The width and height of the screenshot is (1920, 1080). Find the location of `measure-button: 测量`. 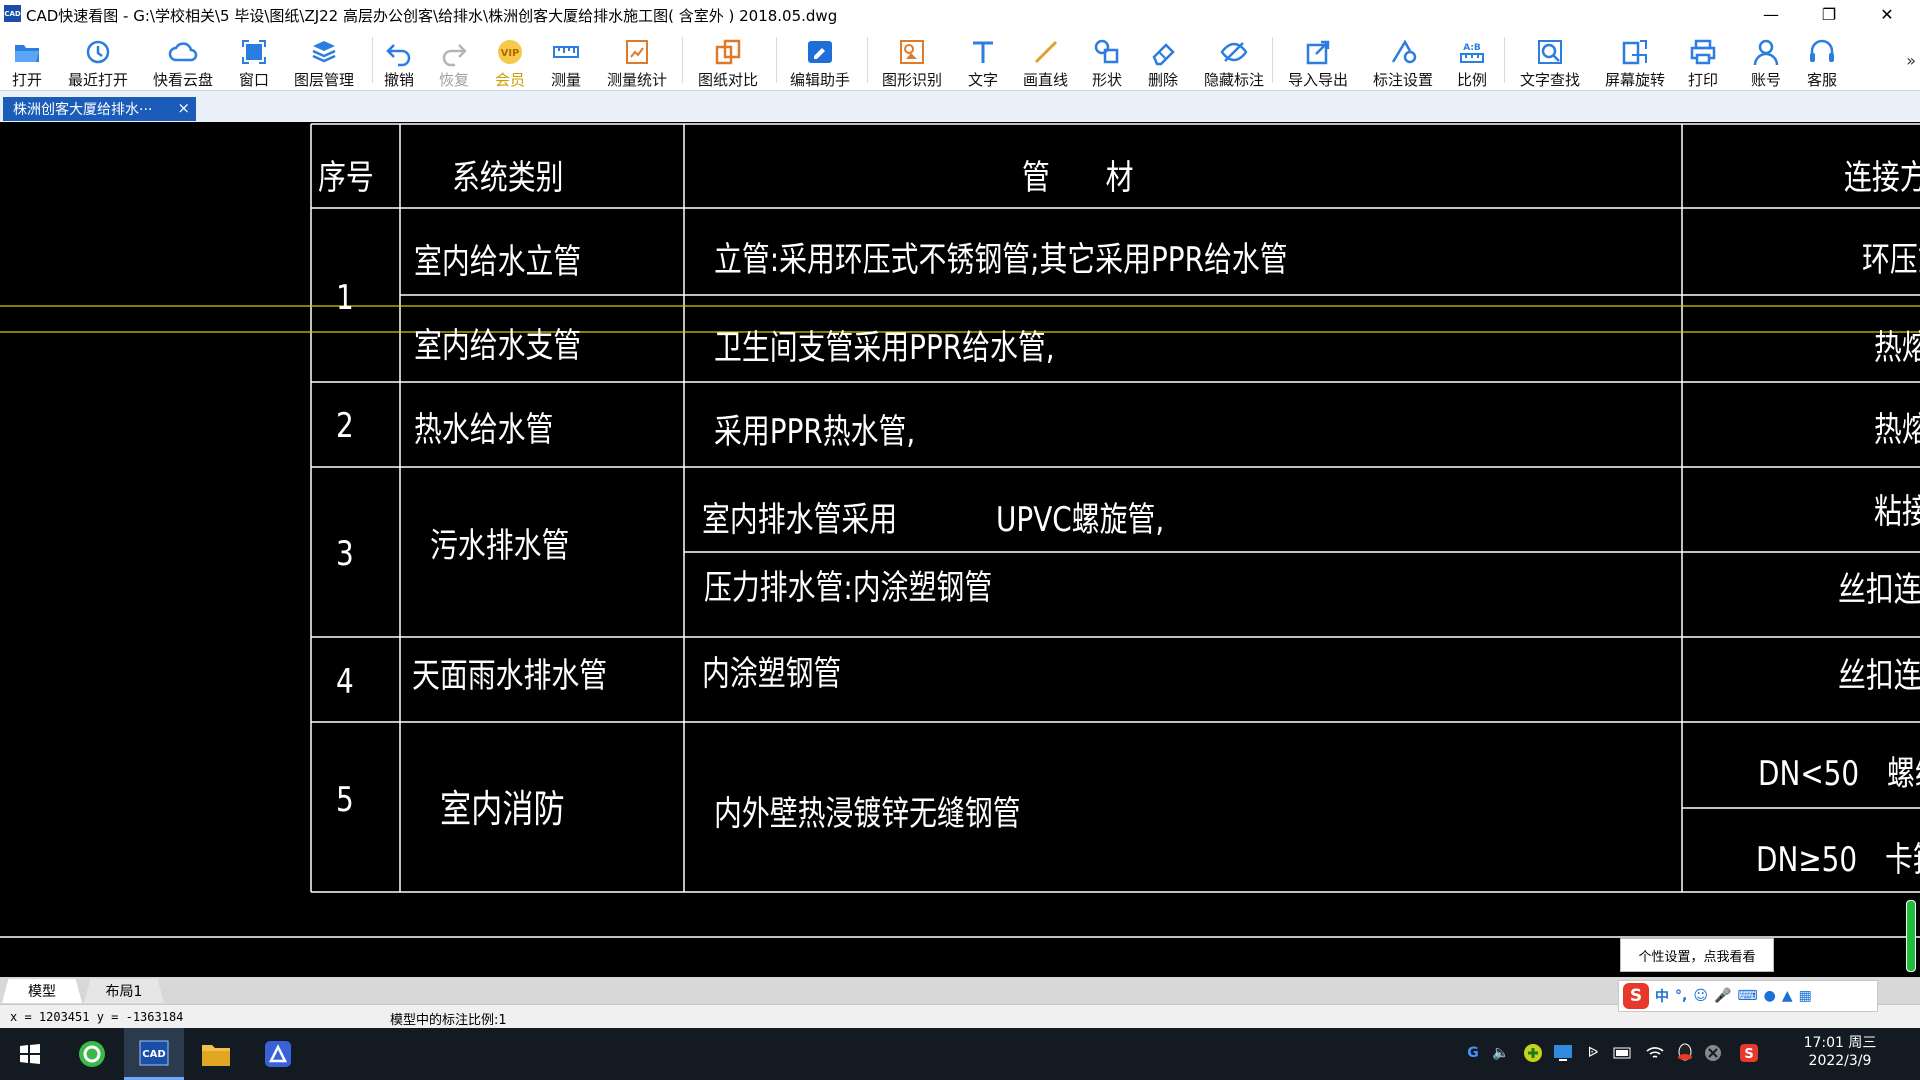

measure-button: 测量 is located at coordinates (566, 59).